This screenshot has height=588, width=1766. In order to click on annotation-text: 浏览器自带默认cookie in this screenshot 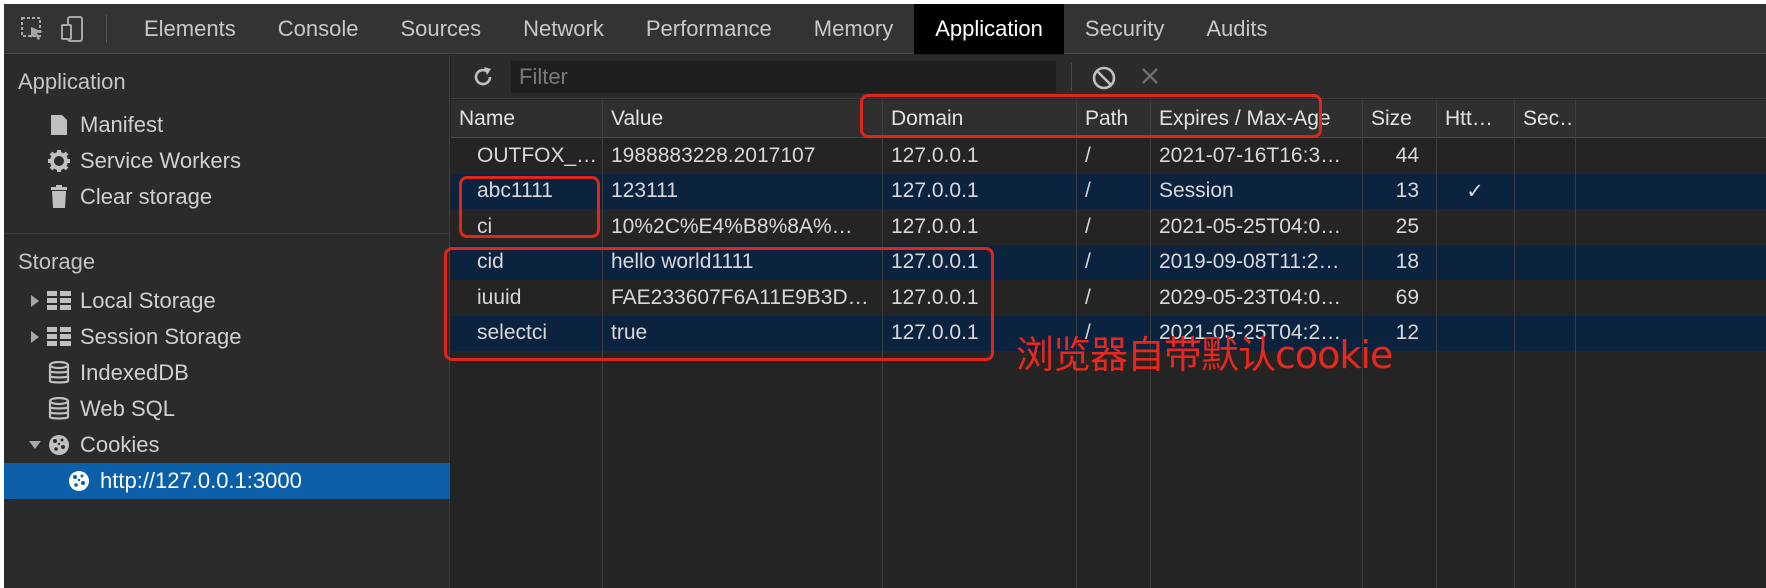, I will do `click(1204, 355)`.